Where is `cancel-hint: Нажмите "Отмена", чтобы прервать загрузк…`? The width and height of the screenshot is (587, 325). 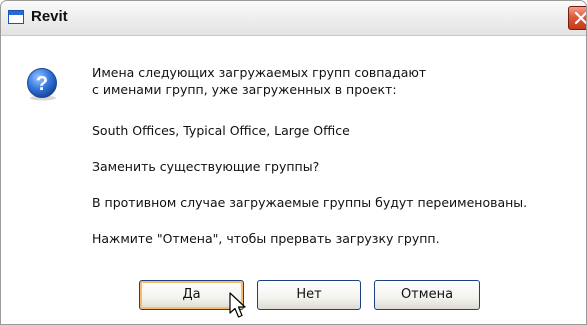 cancel-hint: Нажмите "Отмена", чтобы прервать загрузк… is located at coordinates (266, 238).